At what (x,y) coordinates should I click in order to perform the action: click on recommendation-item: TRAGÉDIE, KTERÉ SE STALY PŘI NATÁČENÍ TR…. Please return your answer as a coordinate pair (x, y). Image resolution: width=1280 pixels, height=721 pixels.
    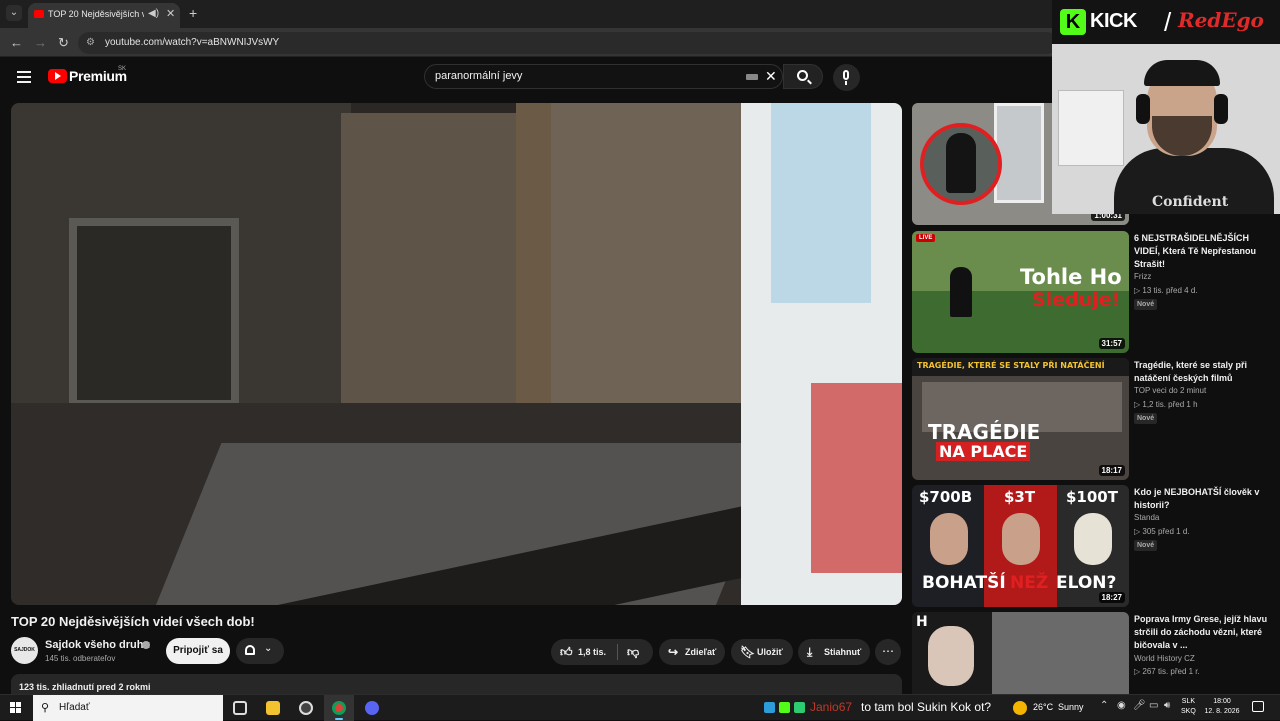
    Looking at the image, I should click on (1094, 419).